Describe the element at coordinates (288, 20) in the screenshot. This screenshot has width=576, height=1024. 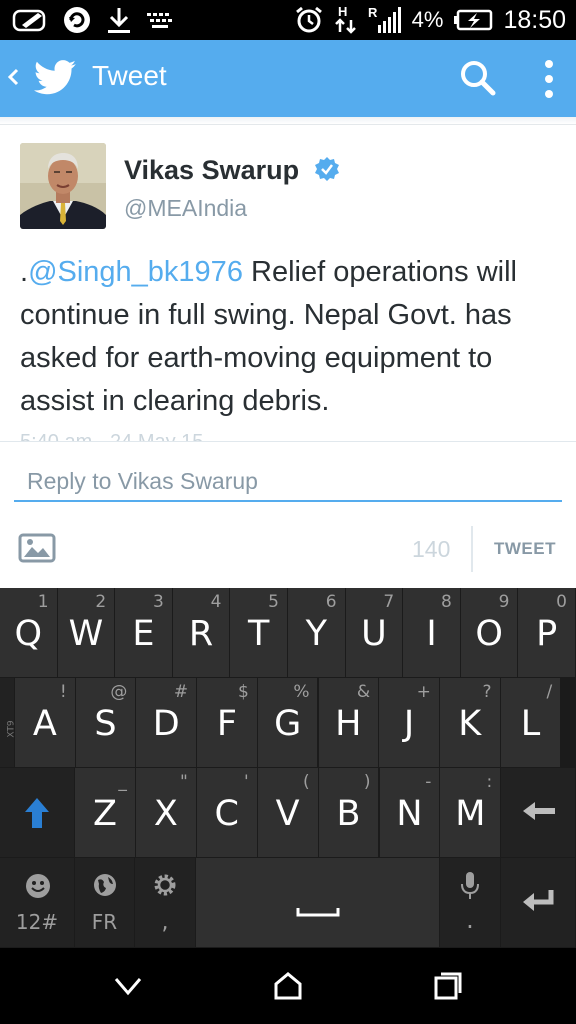
I see `status-bar: H R 4% 18:50` at that location.